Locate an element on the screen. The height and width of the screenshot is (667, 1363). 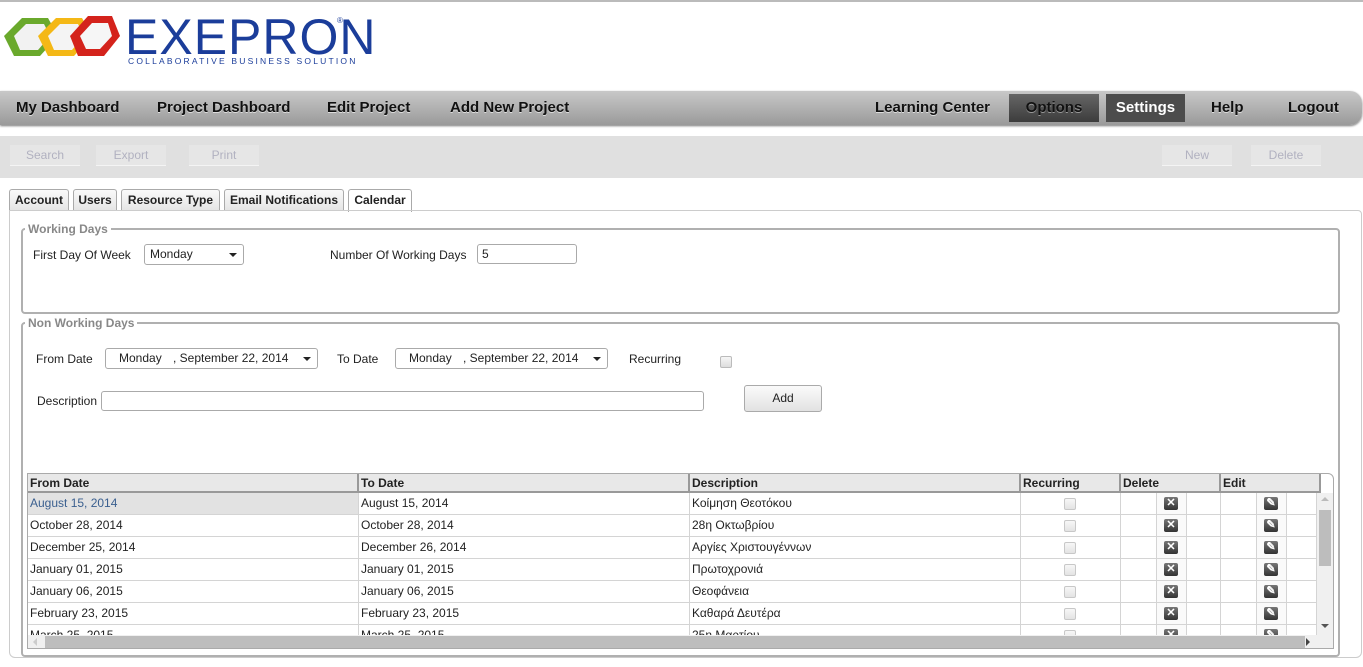
cell-description: Καθαρά Δευτέρα is located at coordinates (855, 614).